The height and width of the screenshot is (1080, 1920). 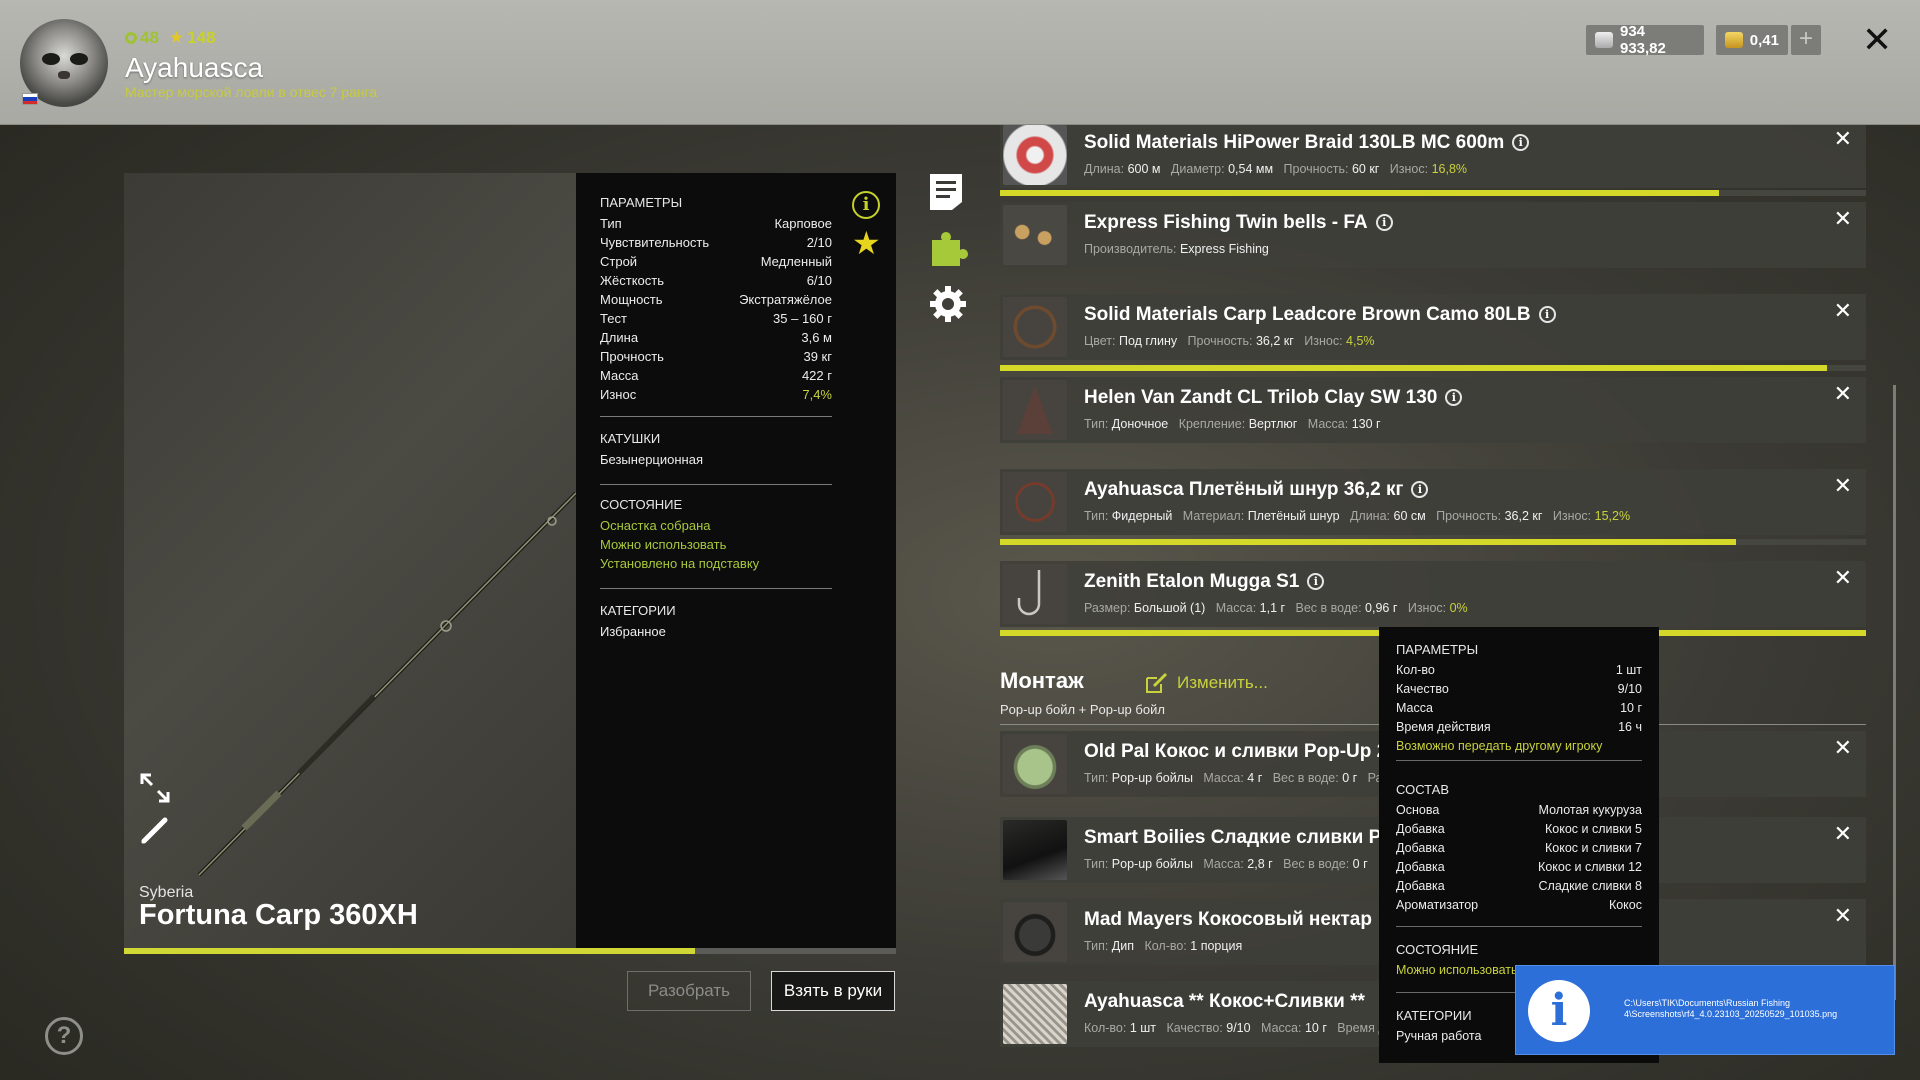 What do you see at coordinates (1604, 40) in the screenshot?
I see `silver-coins-icon` at bounding box center [1604, 40].